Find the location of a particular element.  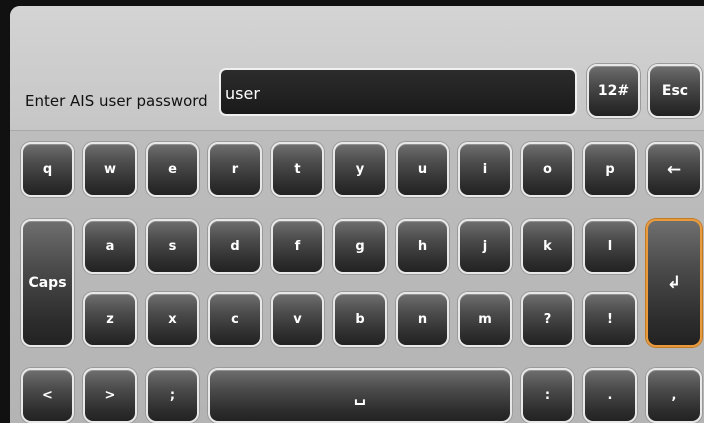

backspace-icon: ← is located at coordinates (674, 169).